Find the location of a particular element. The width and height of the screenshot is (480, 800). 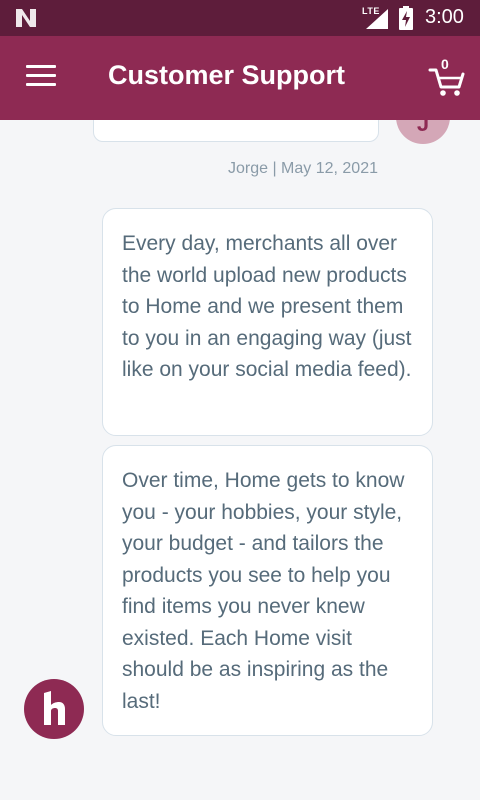

signal-icon is located at coordinates (377, 19).